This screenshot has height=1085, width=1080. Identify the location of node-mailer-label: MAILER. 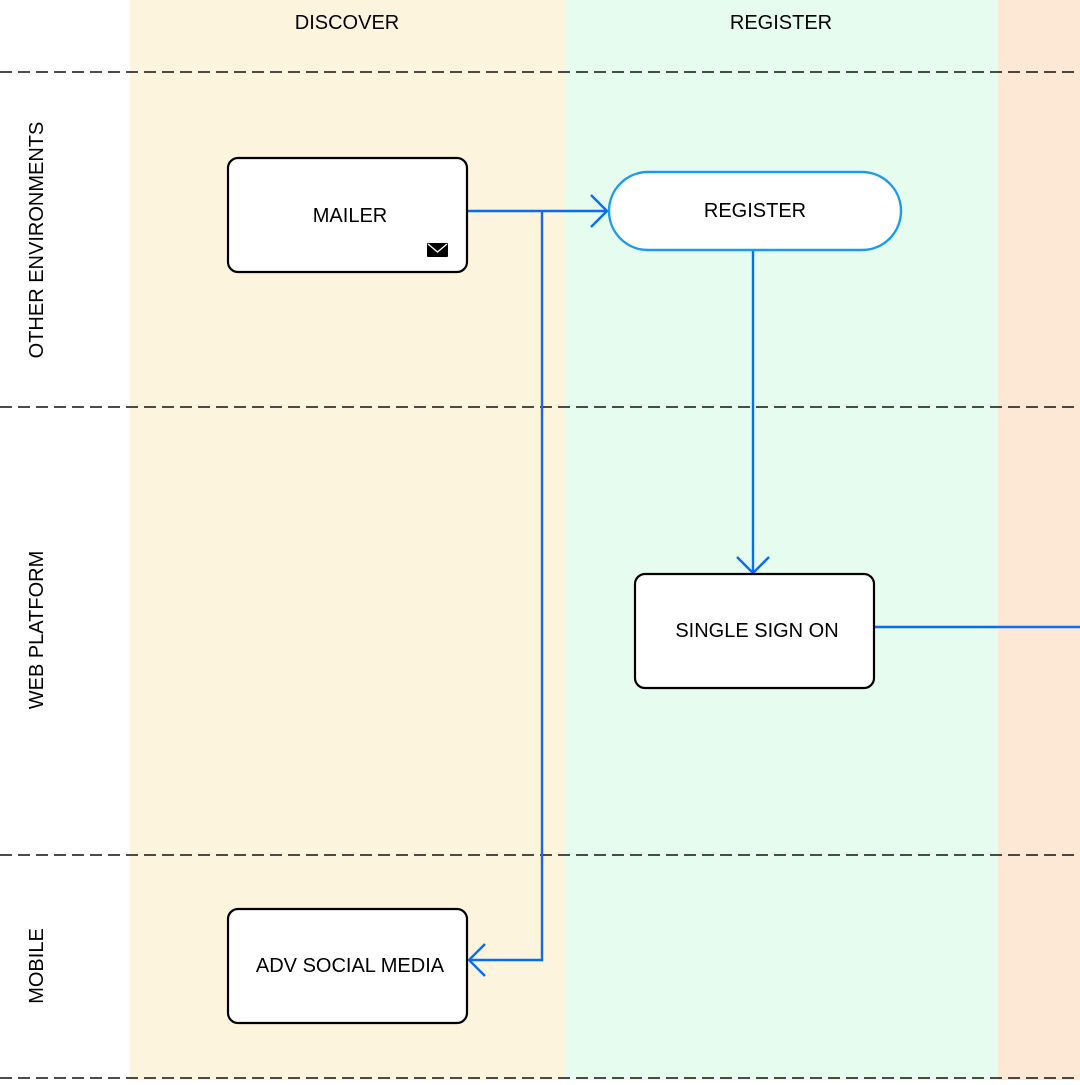
(350, 216).